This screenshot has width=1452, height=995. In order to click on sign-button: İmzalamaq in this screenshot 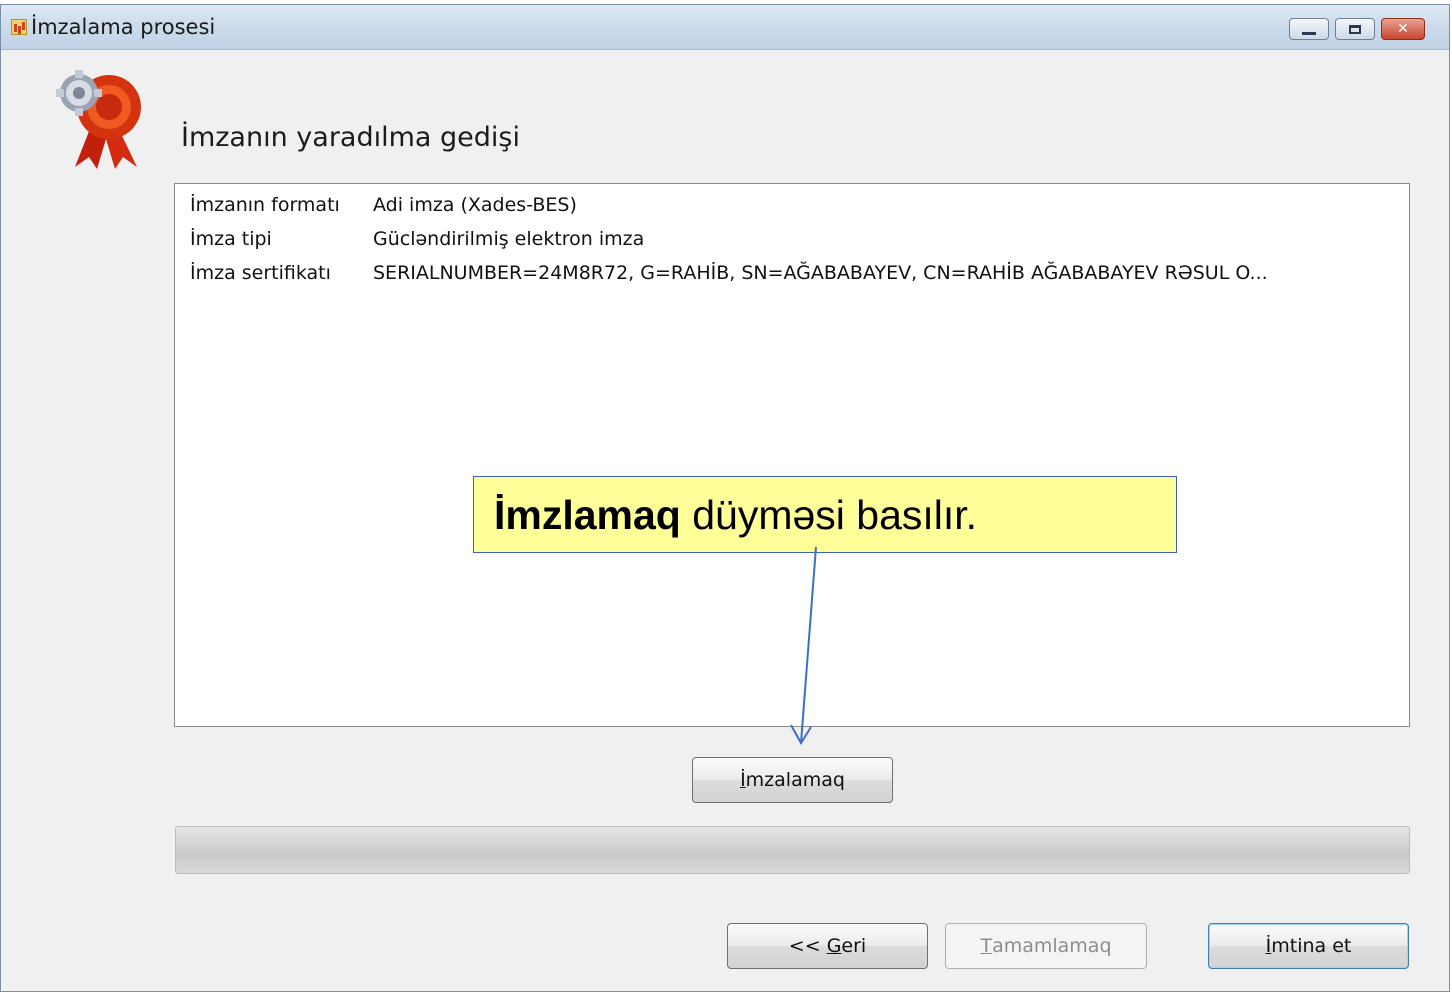, I will do `click(792, 780)`.